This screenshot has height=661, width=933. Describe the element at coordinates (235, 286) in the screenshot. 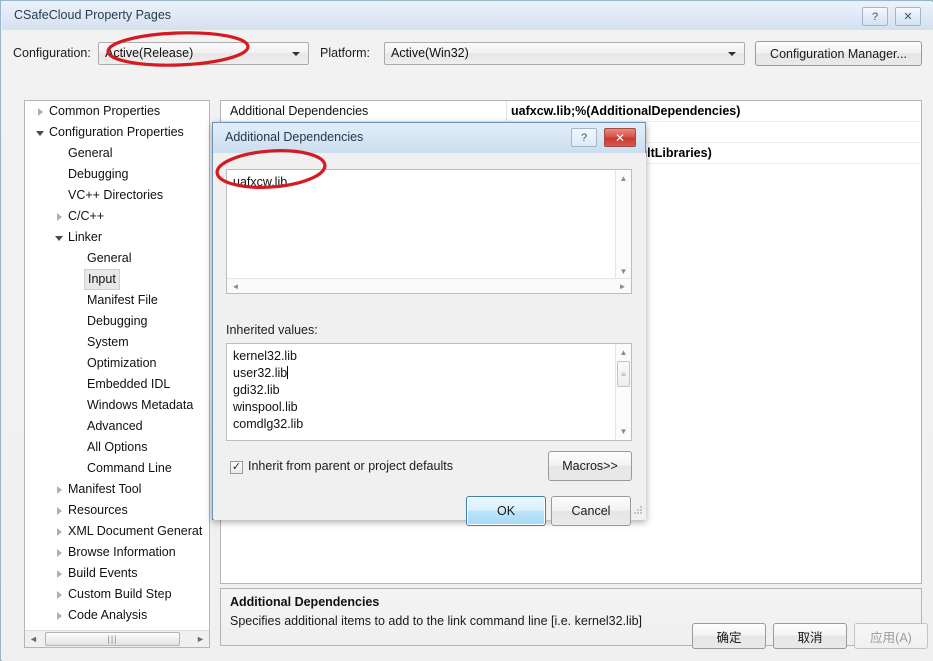

I see `scroll-left-icon: ◄` at that location.